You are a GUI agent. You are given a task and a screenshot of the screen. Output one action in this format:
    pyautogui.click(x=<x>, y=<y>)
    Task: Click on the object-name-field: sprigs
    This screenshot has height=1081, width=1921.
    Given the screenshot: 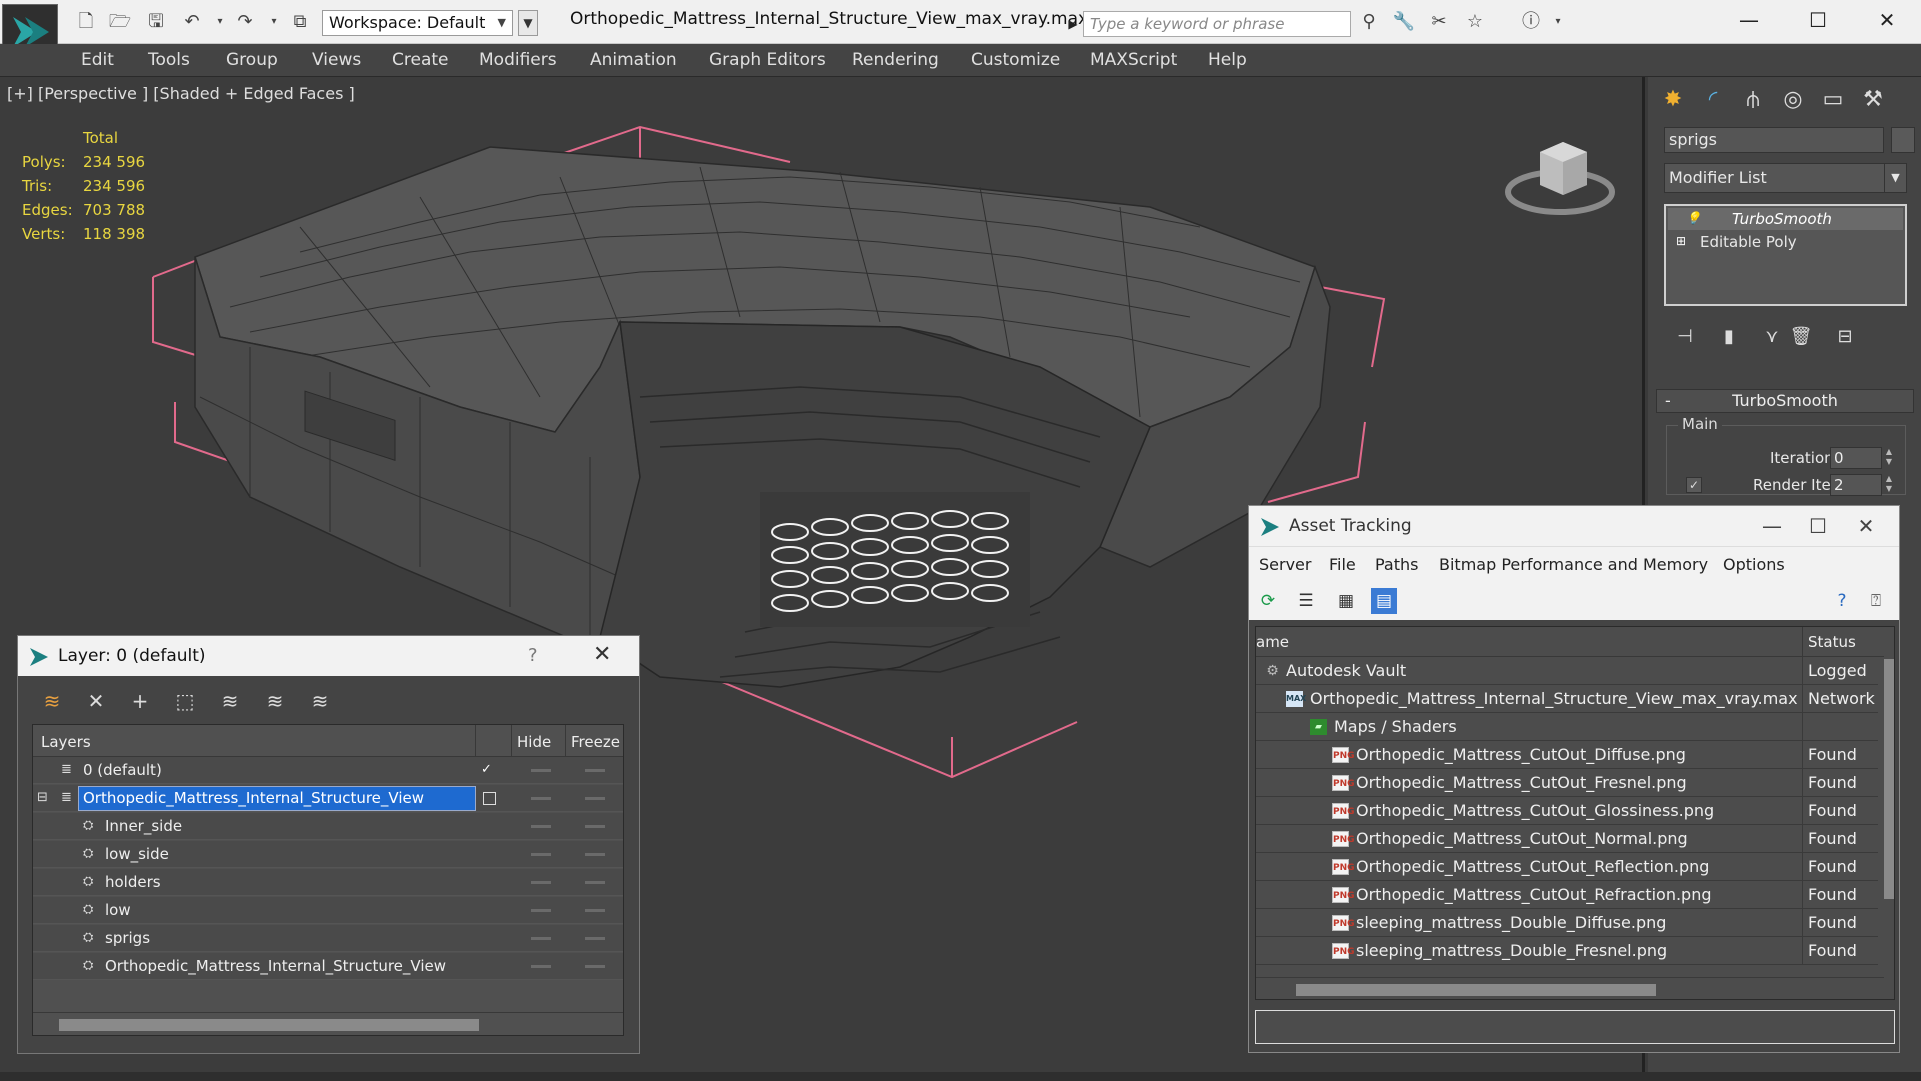 What is the action you would take?
    pyautogui.click(x=1774, y=140)
    